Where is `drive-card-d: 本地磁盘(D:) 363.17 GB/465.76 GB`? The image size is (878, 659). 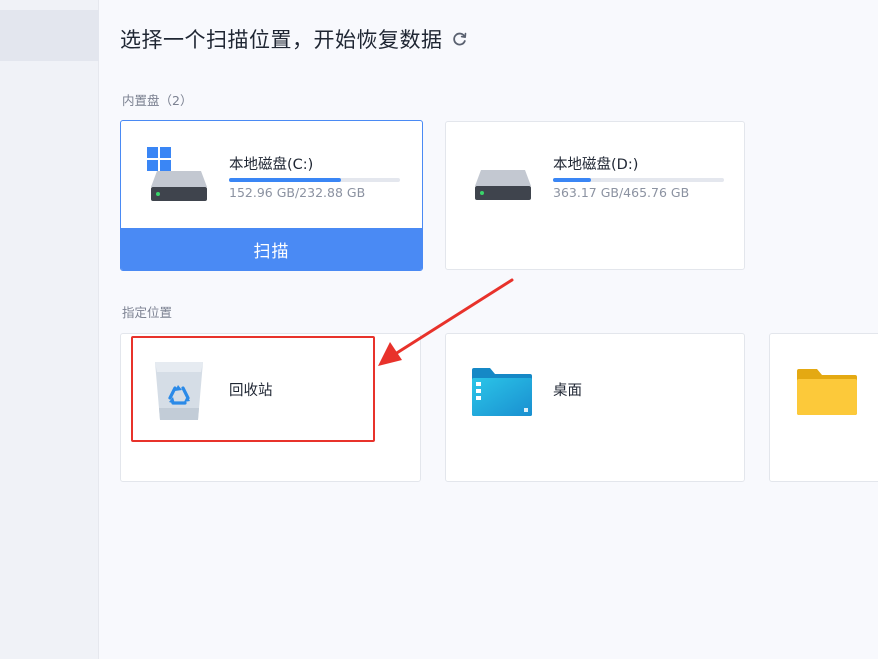
drive-card-d: 本地磁盘(D:) 363.17 GB/465.76 GB is located at coordinates (595, 195).